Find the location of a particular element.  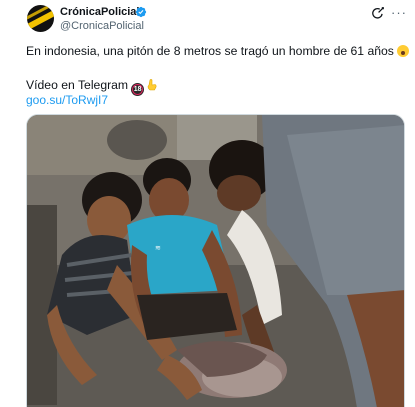

more-options-icon: ··· is located at coordinates (399, 13).